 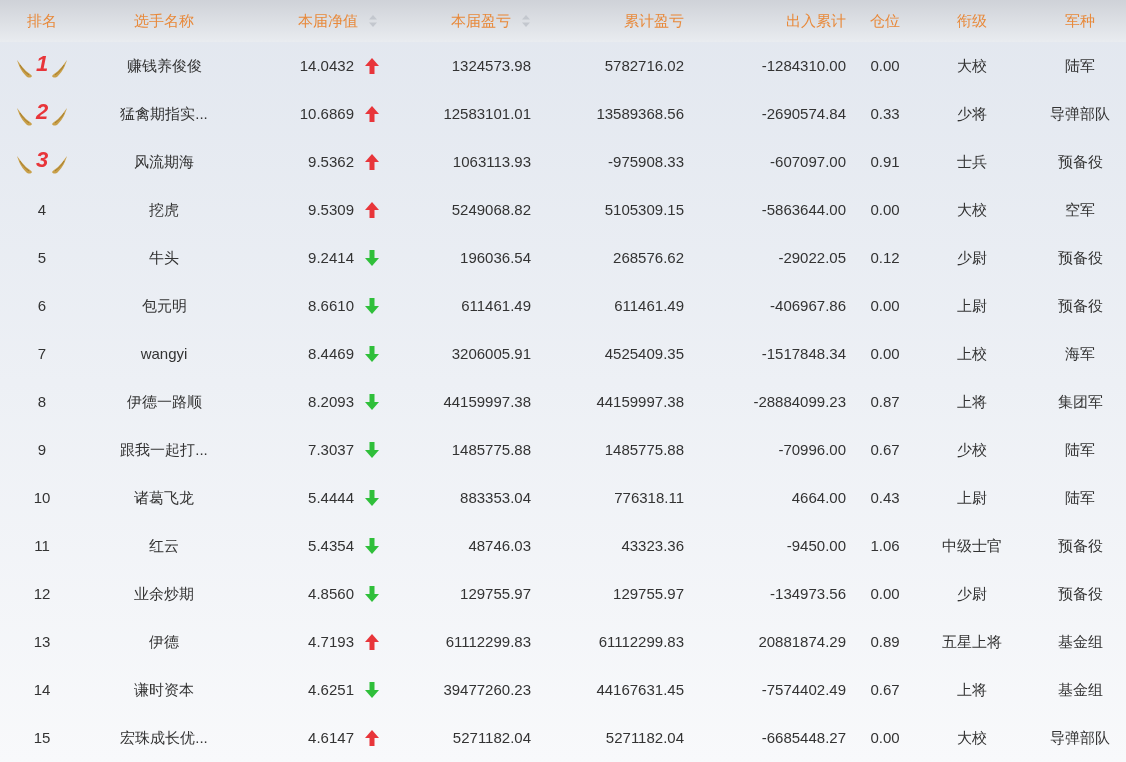 I want to click on position-ratio: 0.89, so click(x=885, y=641).